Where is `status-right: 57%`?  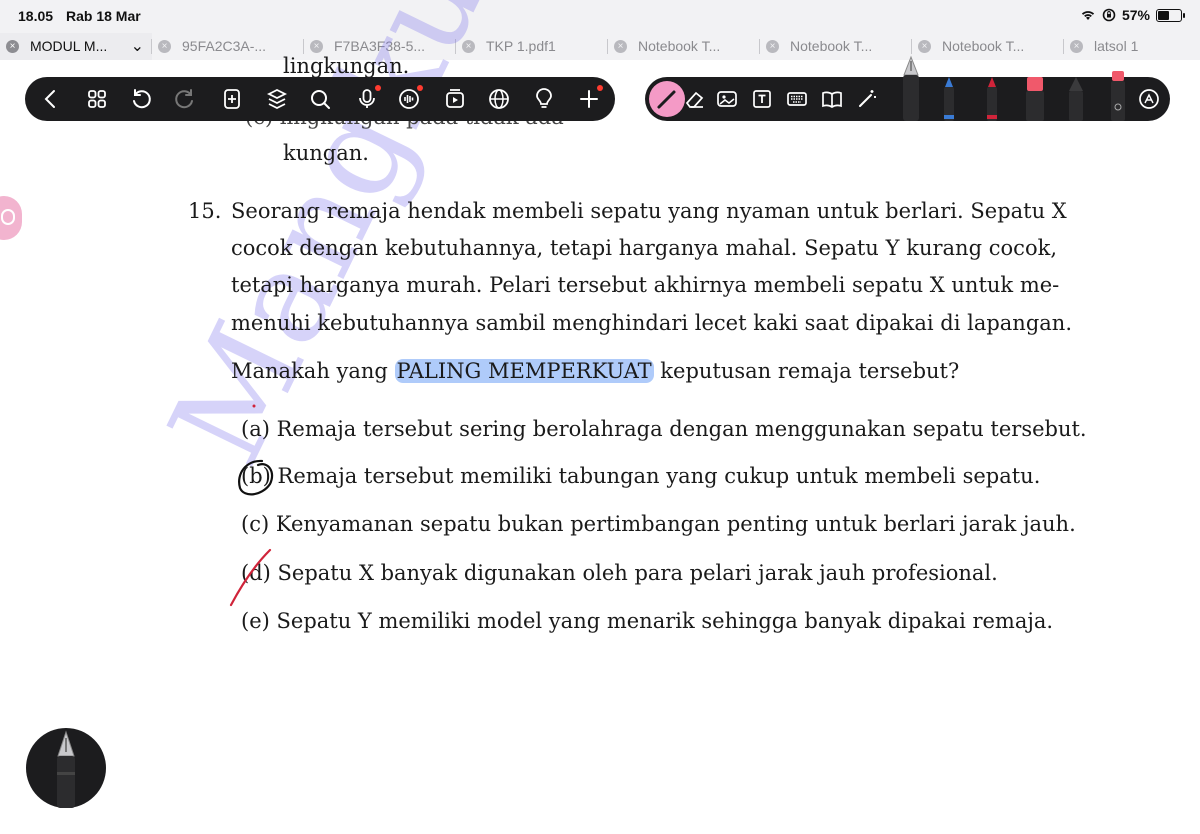
status-right: 57% is located at coordinates (1132, 15).